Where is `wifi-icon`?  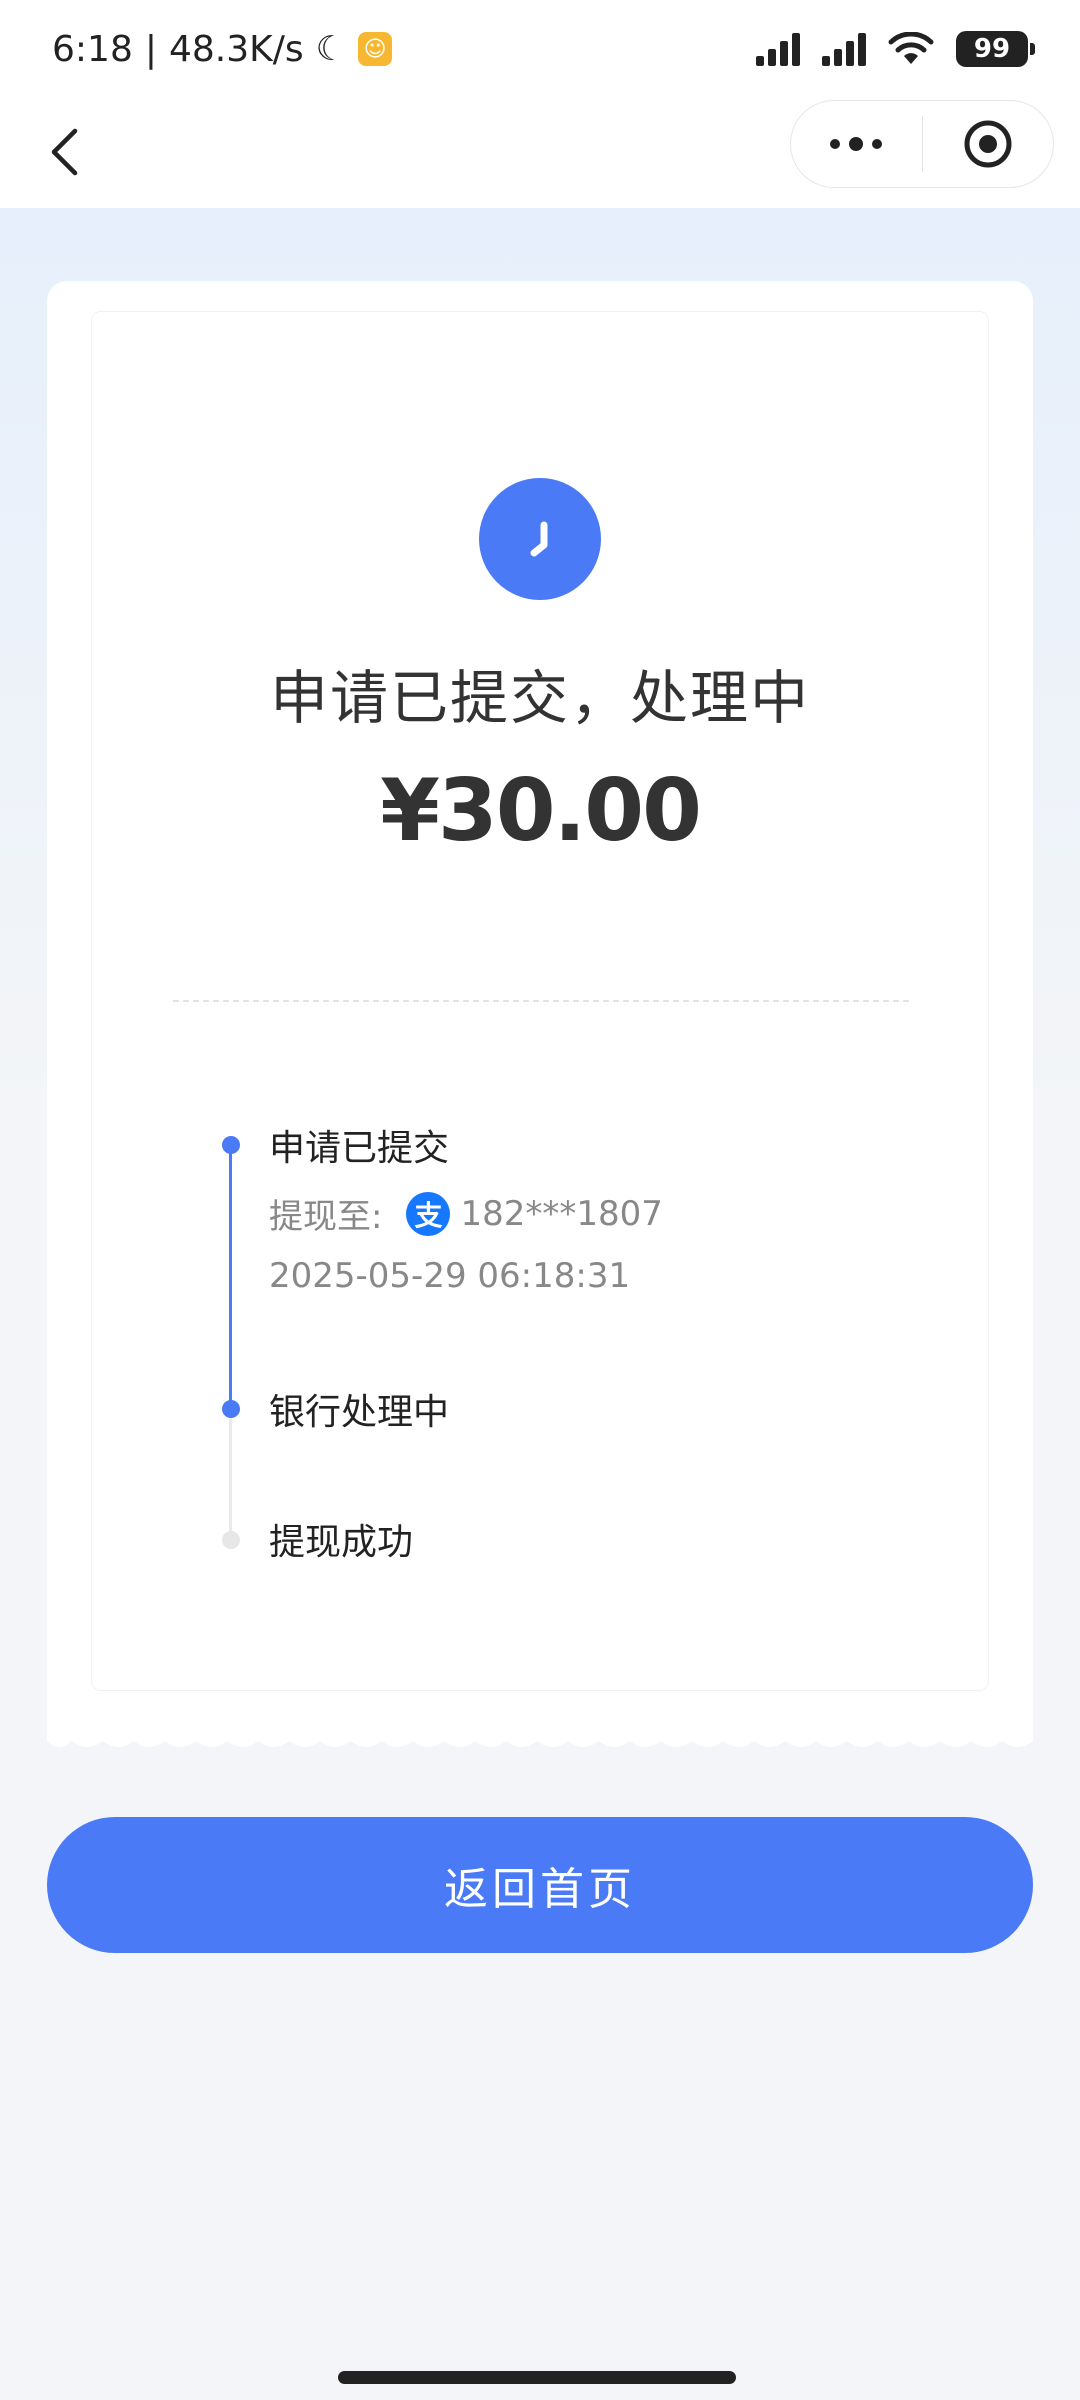 wifi-icon is located at coordinates (911, 48).